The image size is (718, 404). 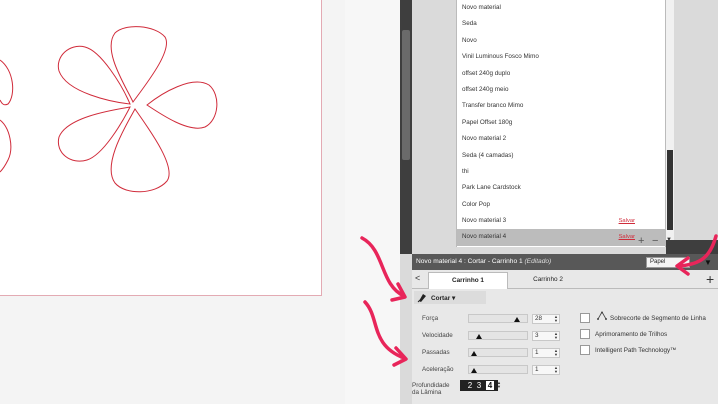 What do you see at coordinates (490, 385) in the screenshot?
I see `blade-depth-digit-selected: 4` at bounding box center [490, 385].